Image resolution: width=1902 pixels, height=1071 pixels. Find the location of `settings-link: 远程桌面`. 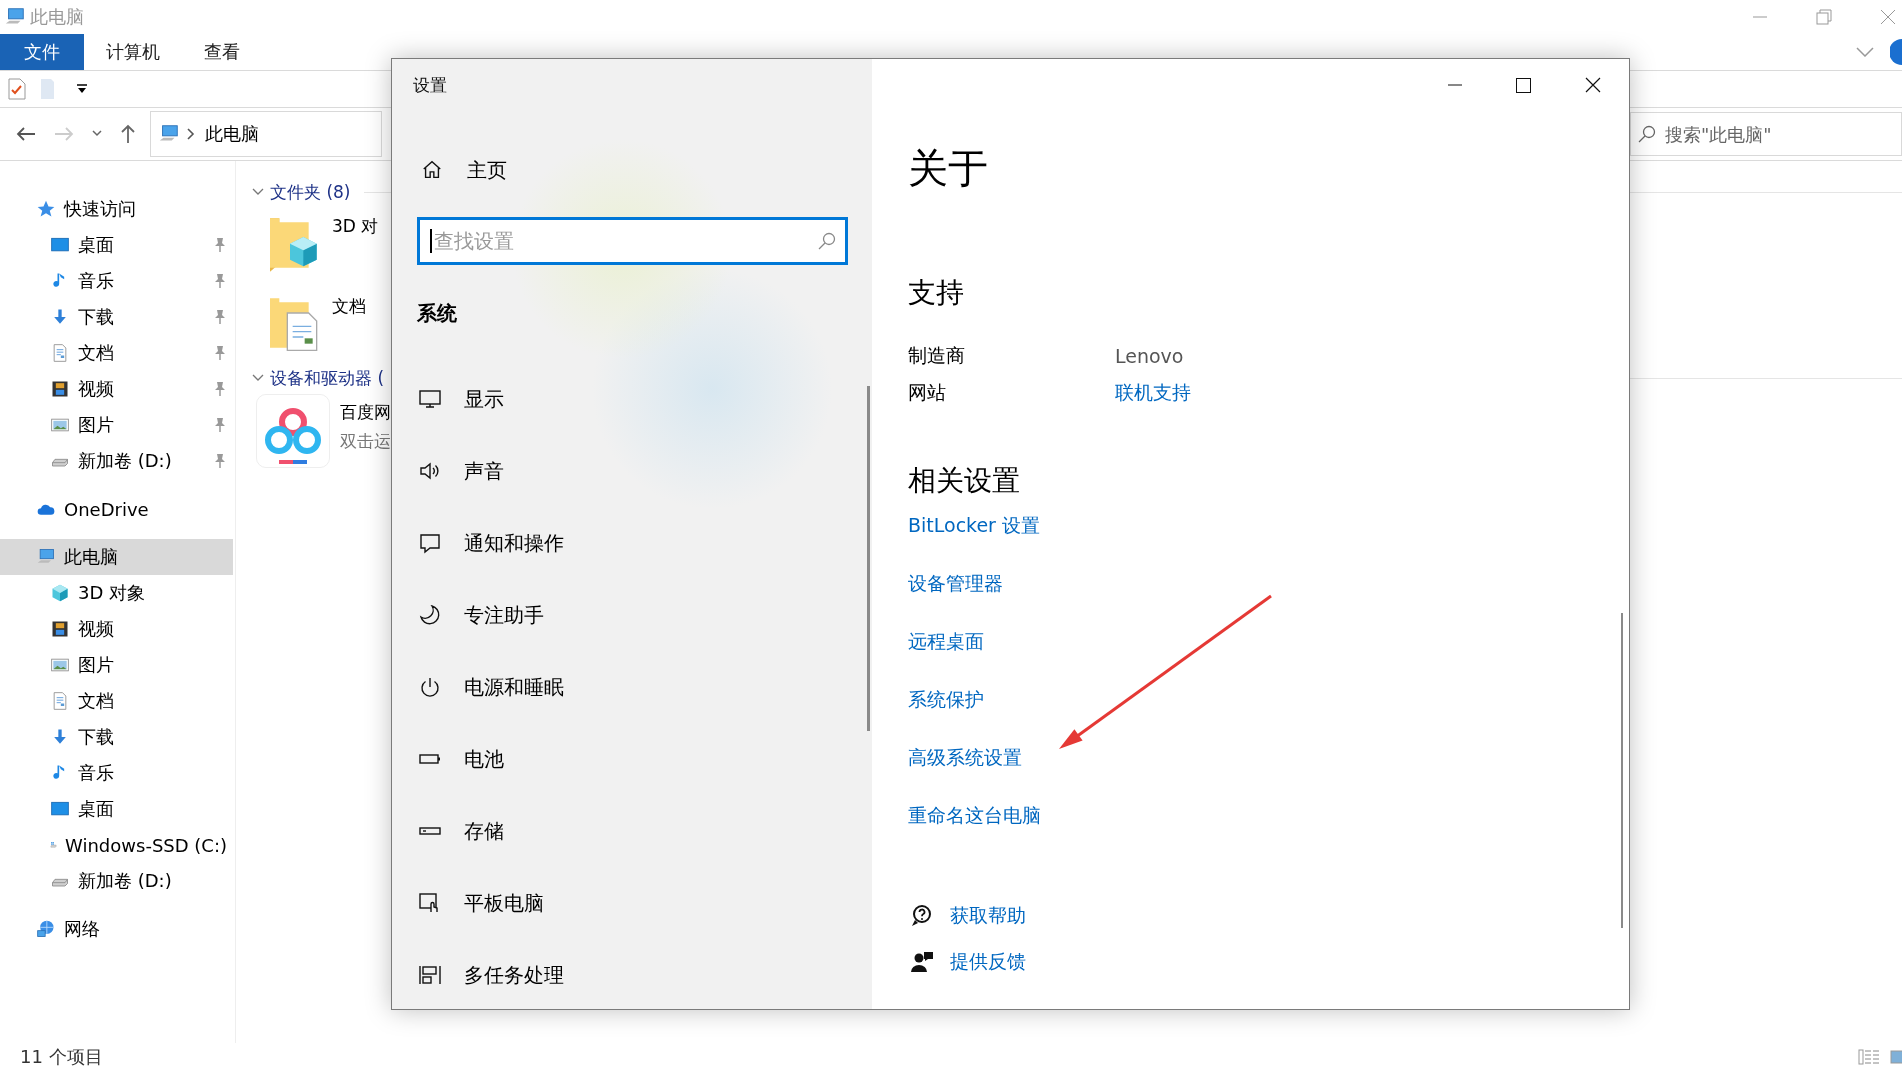

settings-link: 远程桌面 is located at coordinates (946, 642).